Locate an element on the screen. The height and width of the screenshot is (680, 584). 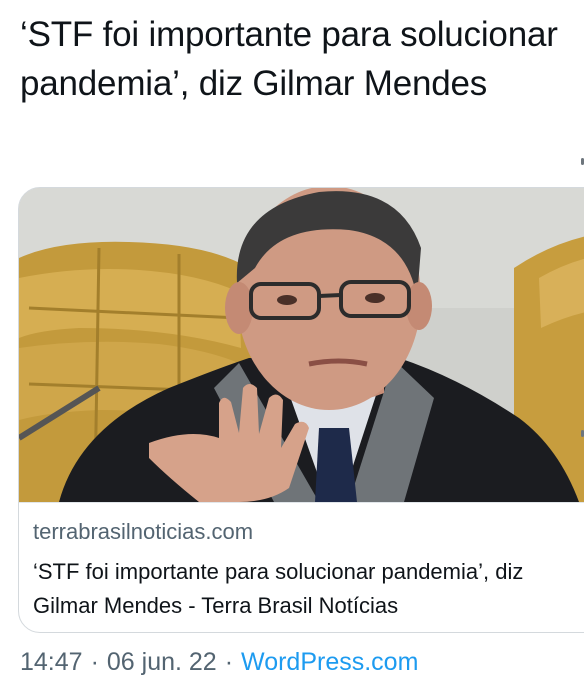
card-domain: terrabrasilnoticias.com is located at coordinates (143, 531).